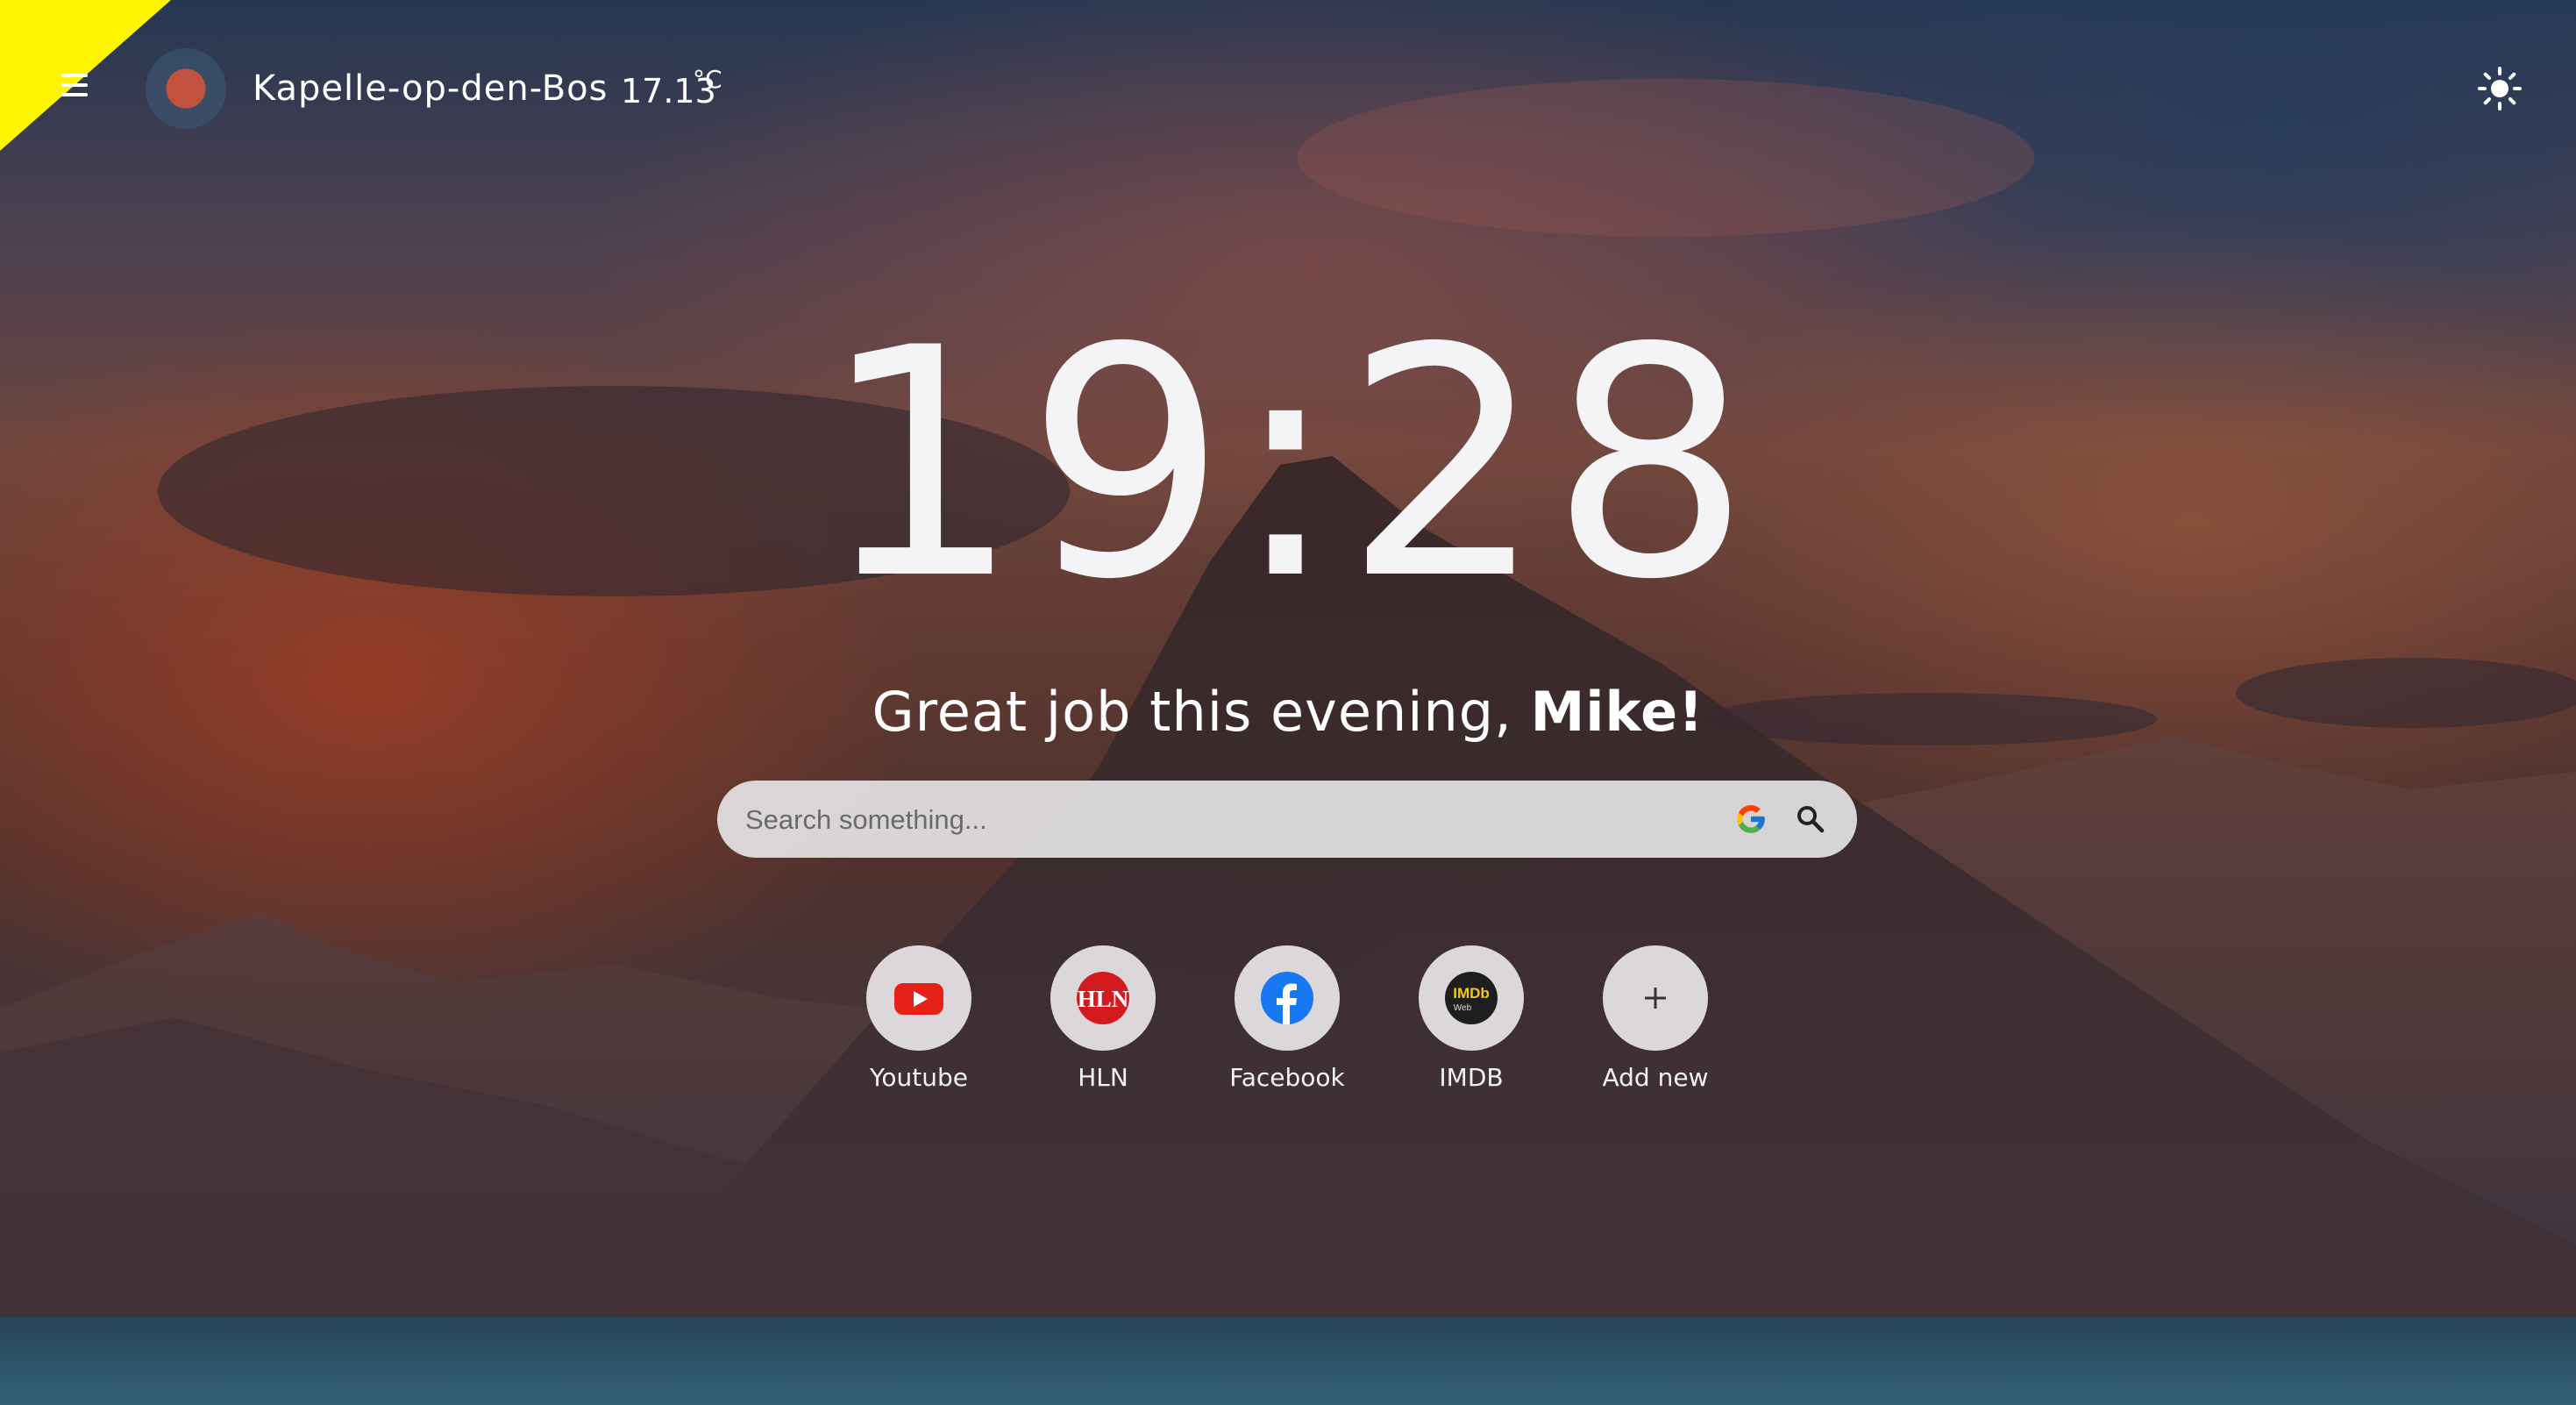 This screenshot has height=1405, width=2576. I want to click on clock: 19:28, so click(1288, 464).